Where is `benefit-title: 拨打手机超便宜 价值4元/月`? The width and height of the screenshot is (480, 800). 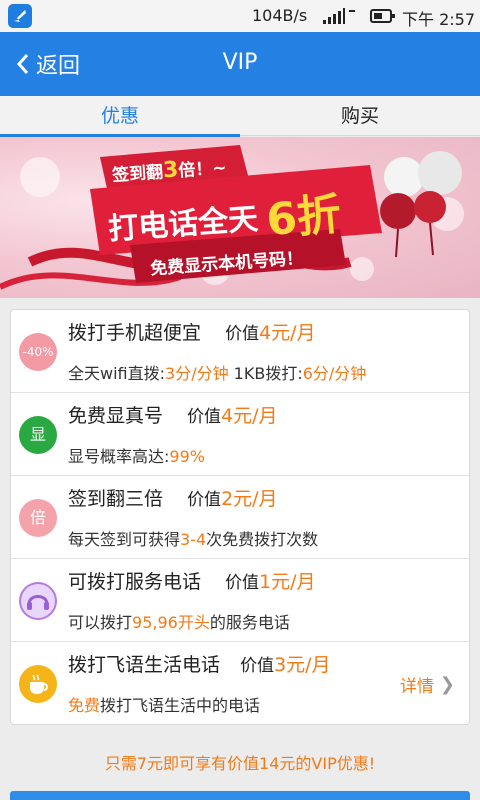 benefit-title: 拨打手机超便宜 价值4元/月 is located at coordinates (192, 333).